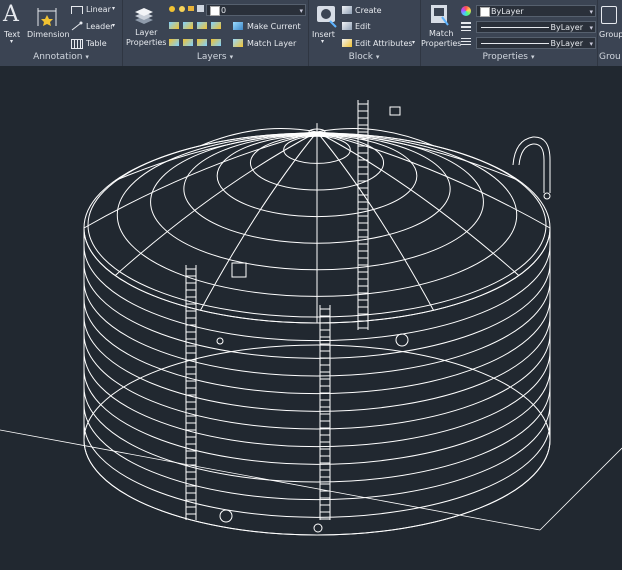  What do you see at coordinates (47, 16) in the screenshot?
I see `dimension-icon` at bounding box center [47, 16].